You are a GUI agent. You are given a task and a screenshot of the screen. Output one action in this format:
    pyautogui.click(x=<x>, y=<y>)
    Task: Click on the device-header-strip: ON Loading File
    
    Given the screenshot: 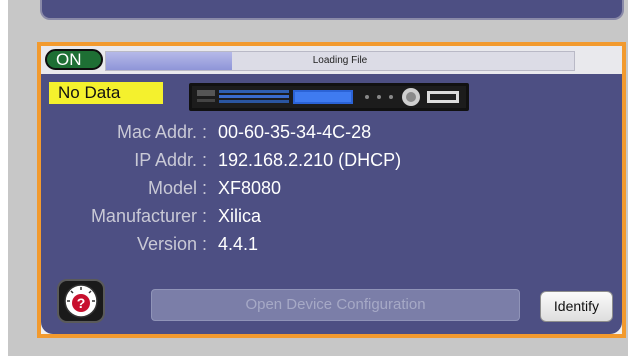 What is the action you would take?
    pyautogui.click(x=331, y=60)
    